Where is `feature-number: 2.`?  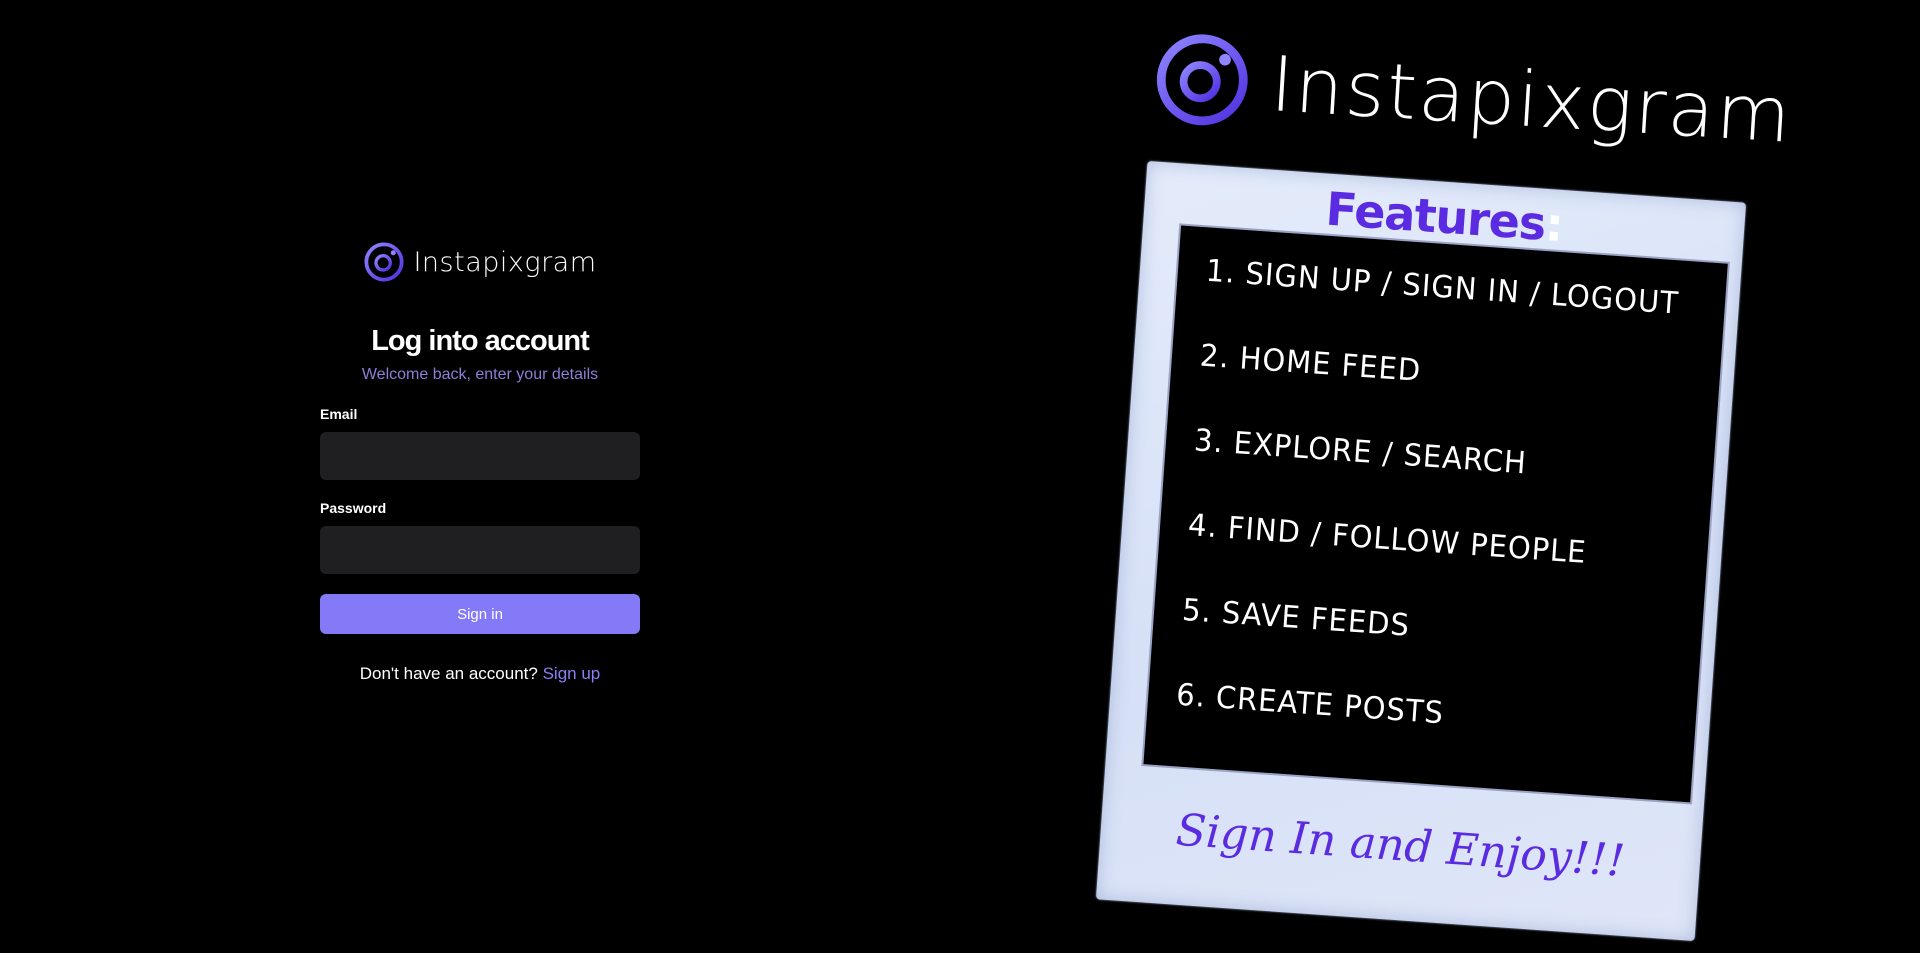 feature-number: 2. is located at coordinates (1214, 356).